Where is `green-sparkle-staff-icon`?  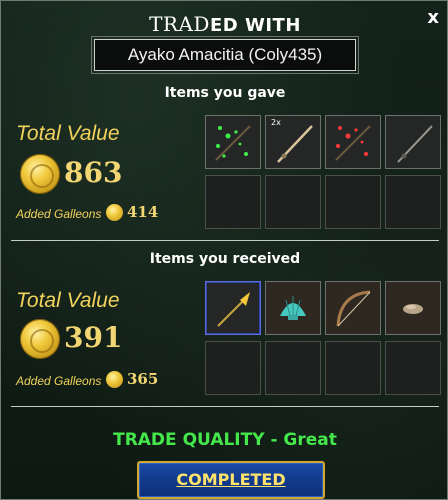
green-sparkle-staff-icon is located at coordinates (233, 143).